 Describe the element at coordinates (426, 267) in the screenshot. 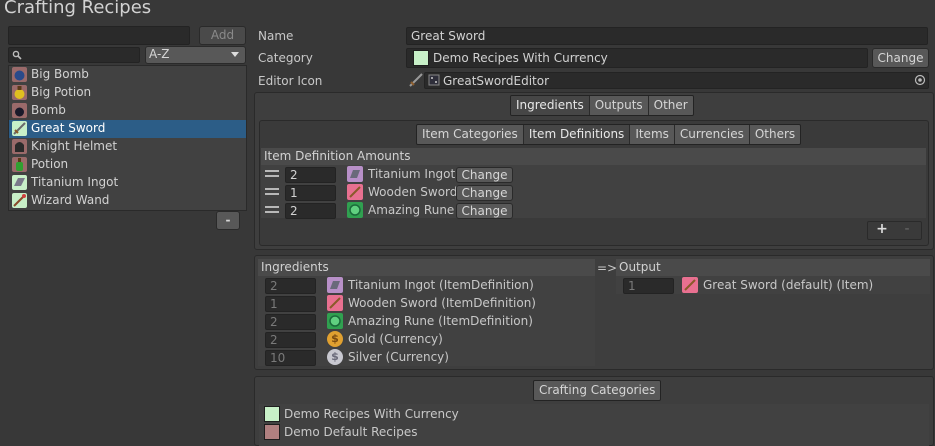

I see `summary-ingredients-header: Ingredients` at that location.